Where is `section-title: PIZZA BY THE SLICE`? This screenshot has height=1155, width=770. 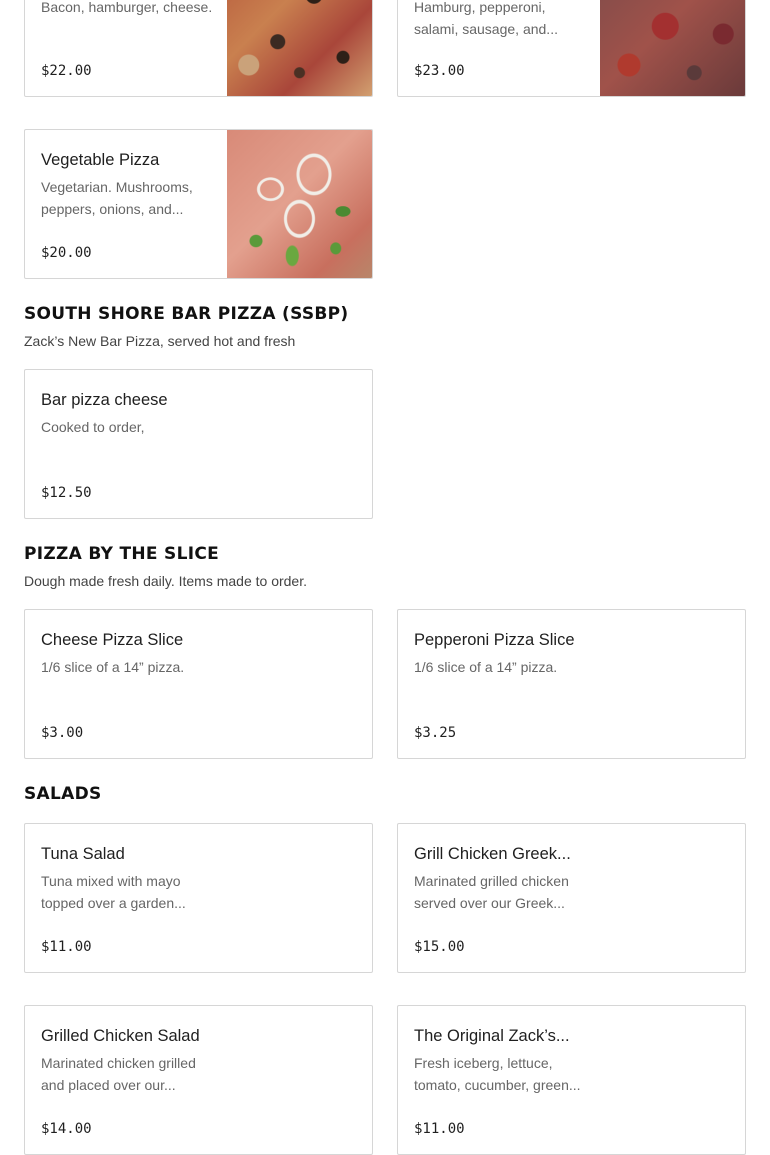 section-title: PIZZA BY THE SLICE is located at coordinates (122, 554).